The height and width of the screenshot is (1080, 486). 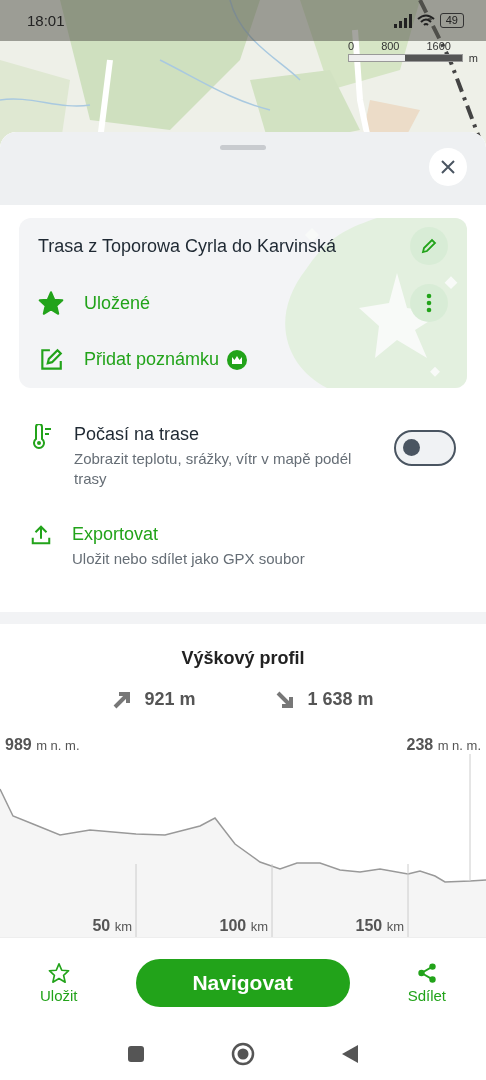 I want to click on descent-value: 1 638 m, so click(x=340, y=699).